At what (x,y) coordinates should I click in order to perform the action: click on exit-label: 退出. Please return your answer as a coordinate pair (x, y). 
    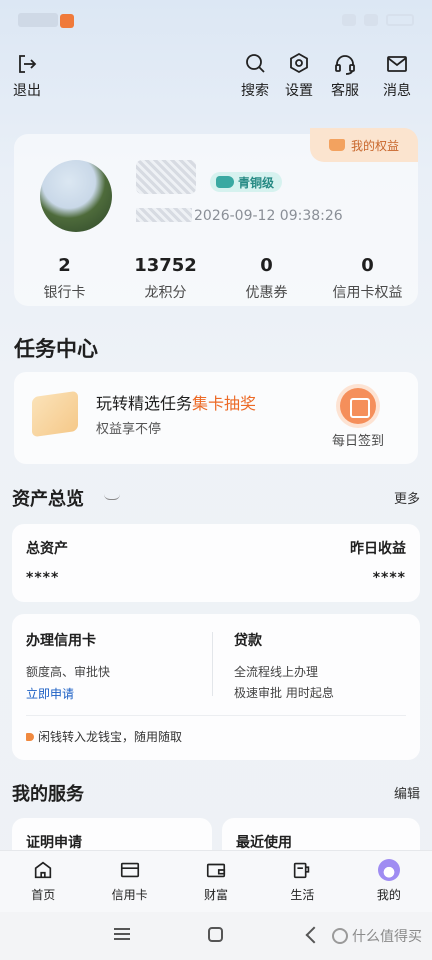
    Looking at the image, I should click on (27, 91).